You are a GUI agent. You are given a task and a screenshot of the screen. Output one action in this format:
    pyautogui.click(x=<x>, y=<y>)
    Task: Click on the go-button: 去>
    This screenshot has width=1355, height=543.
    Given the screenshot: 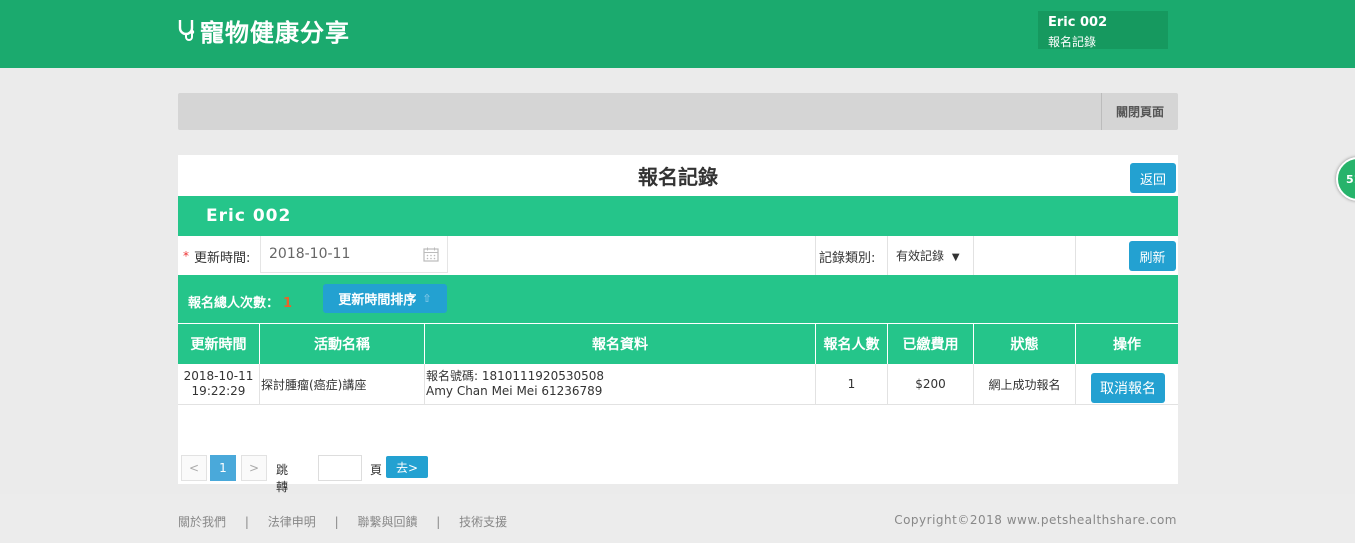 What is the action you would take?
    pyautogui.click(x=407, y=467)
    